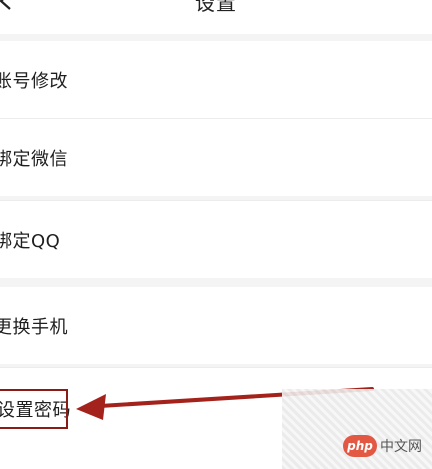 Image resolution: width=432 pixels, height=469 pixels. I want to click on settings-item-label: 账号修改, so click(34, 81).